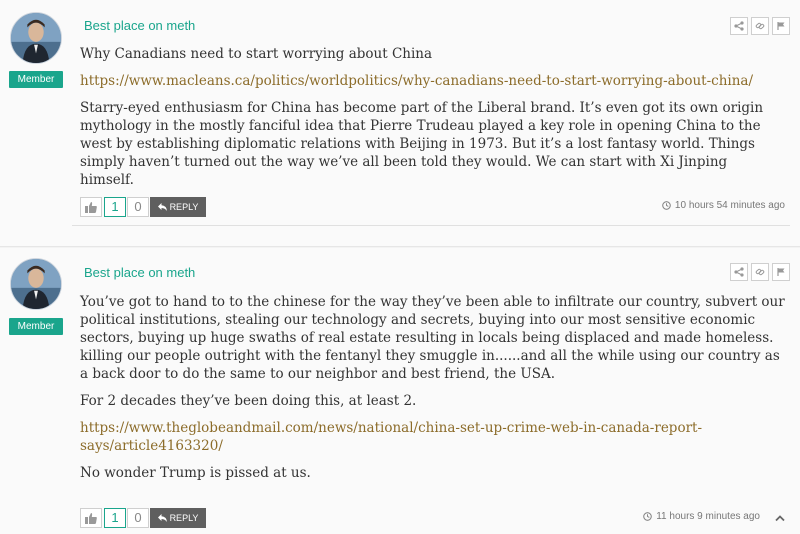 This screenshot has height=534, width=800. I want to click on comment-timestamp: 11 hours 9 minutes ago, so click(701, 516).